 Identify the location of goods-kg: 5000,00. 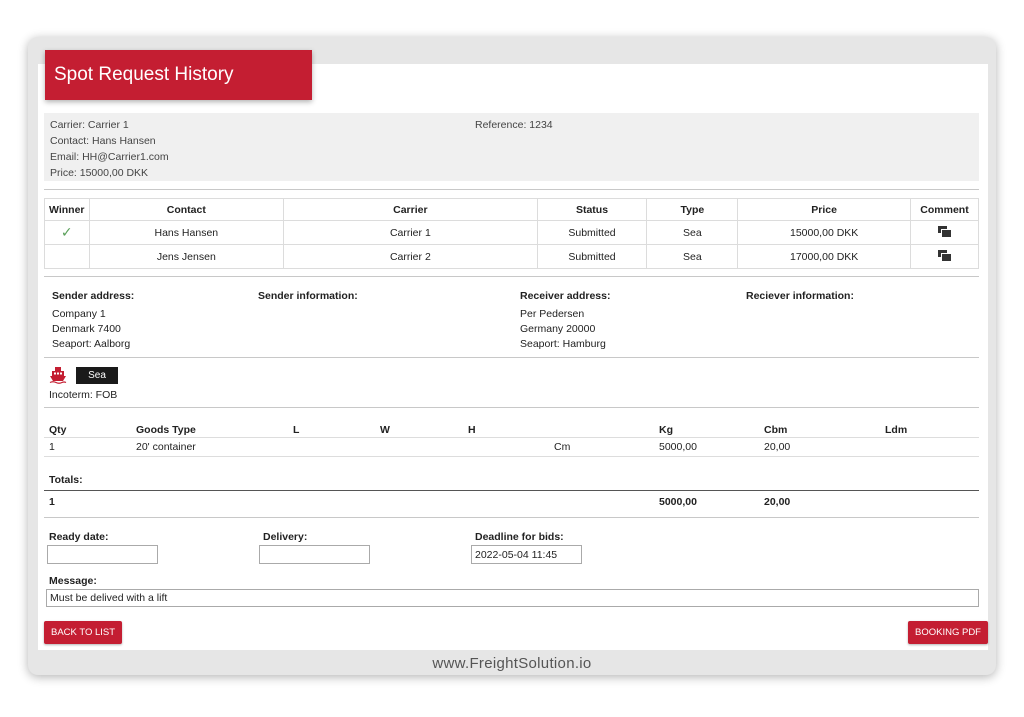
(678, 447).